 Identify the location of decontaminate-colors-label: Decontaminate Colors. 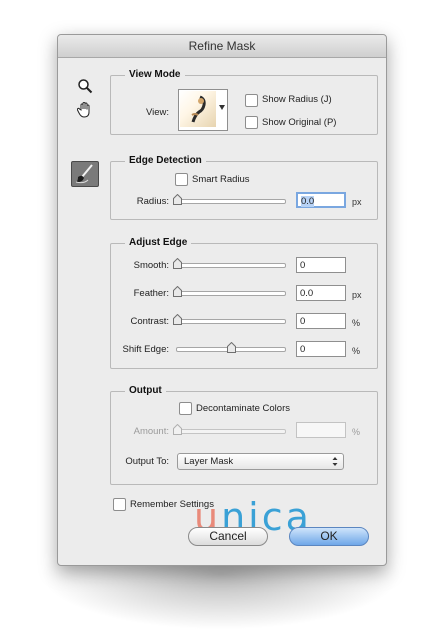
(243, 408).